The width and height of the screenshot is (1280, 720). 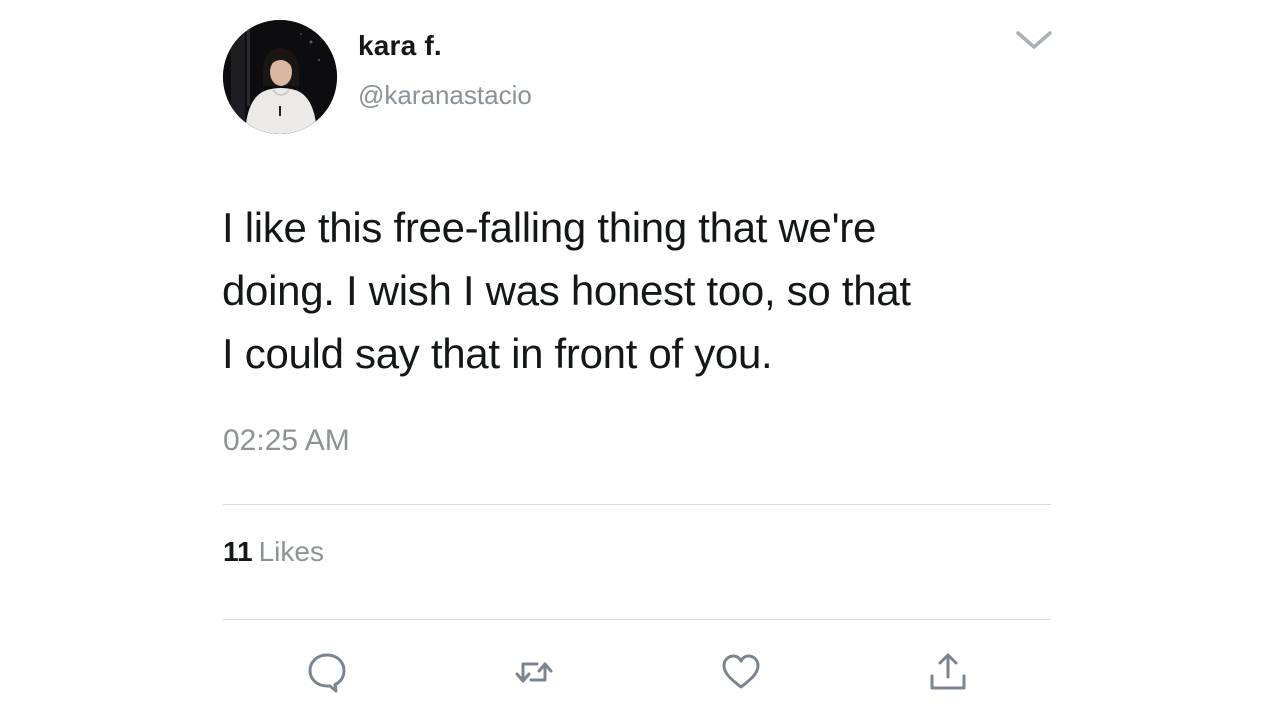 I want to click on like-button, so click(x=741, y=672).